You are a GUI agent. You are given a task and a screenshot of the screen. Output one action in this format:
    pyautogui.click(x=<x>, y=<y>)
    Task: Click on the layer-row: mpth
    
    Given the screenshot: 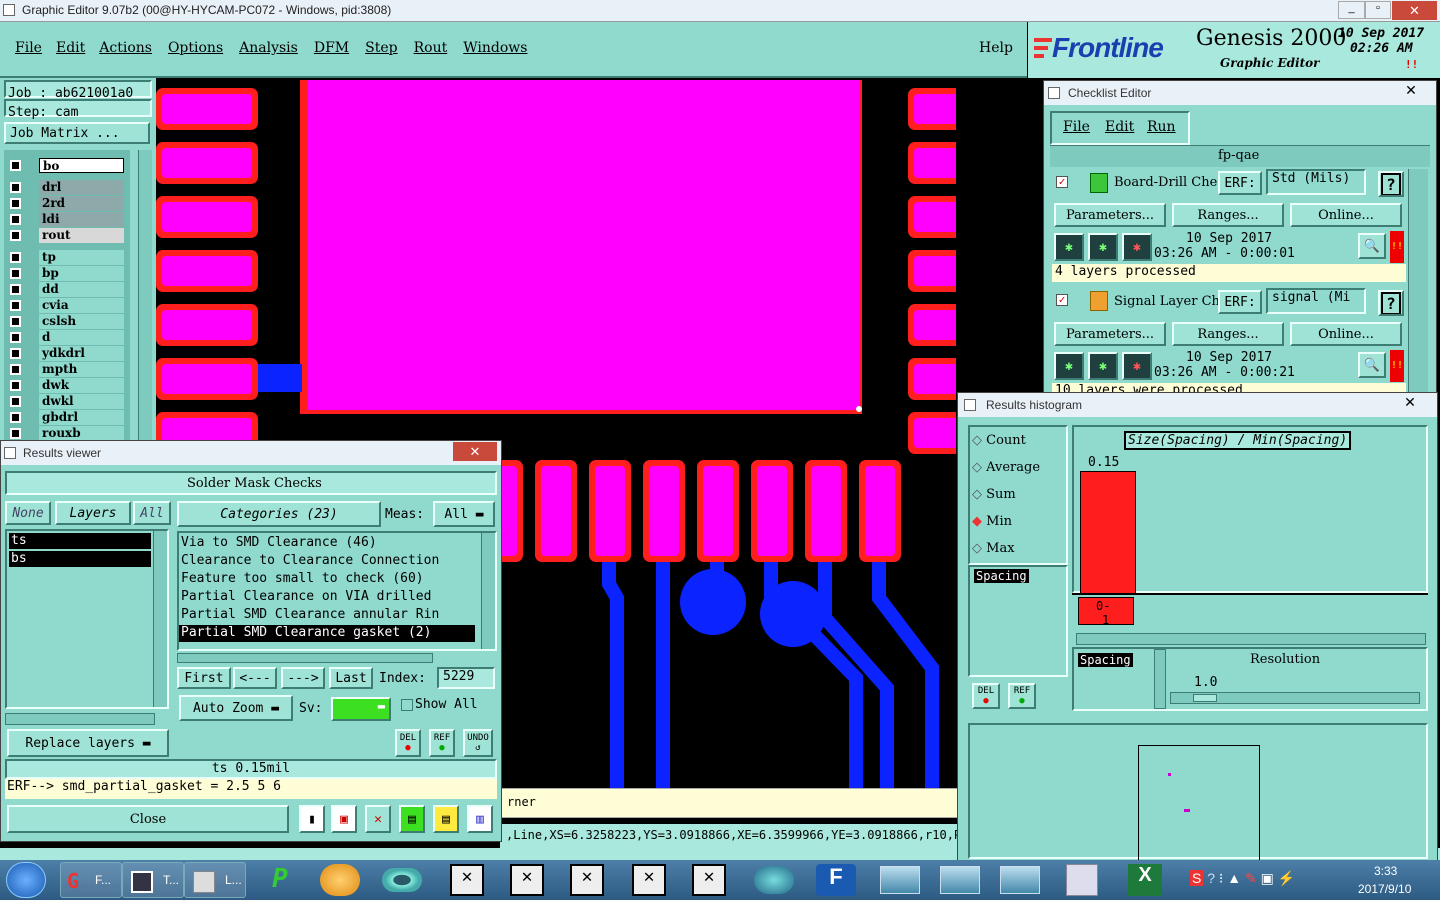 What is the action you would take?
    pyautogui.click(x=65, y=369)
    